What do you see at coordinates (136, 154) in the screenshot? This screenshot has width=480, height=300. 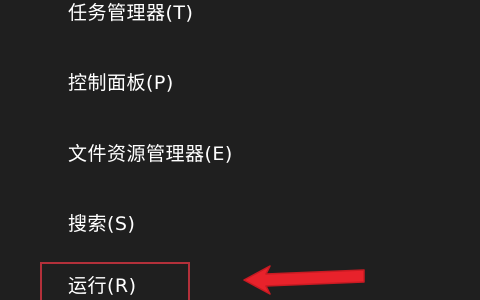 I see `menu-item-file-explorer: 文件资源管理器(E)` at bounding box center [136, 154].